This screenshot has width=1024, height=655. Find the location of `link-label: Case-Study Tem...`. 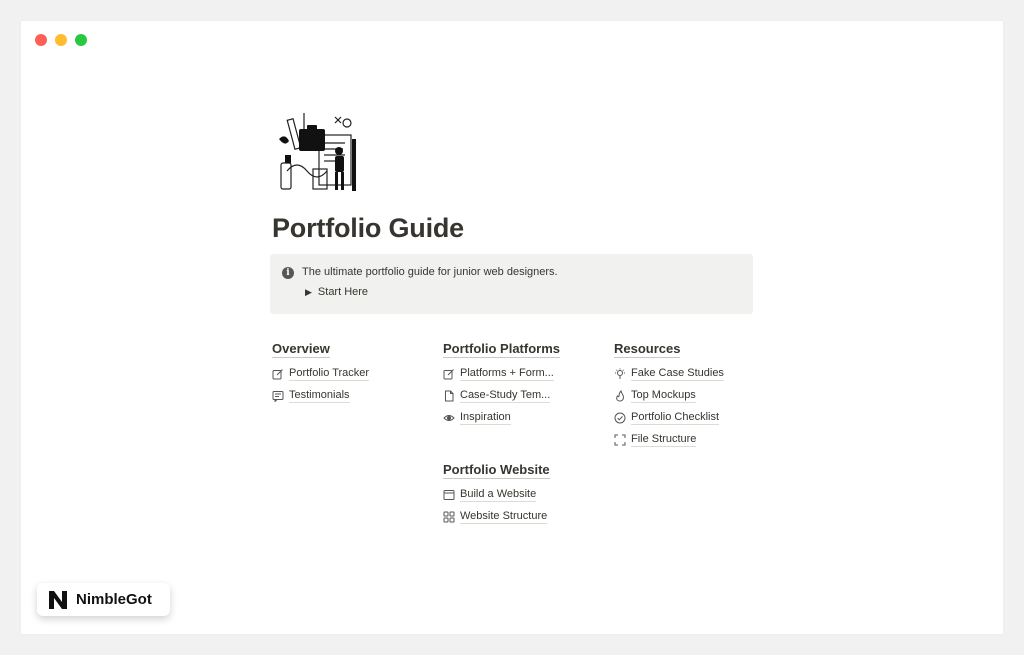

link-label: Case-Study Tem... is located at coordinates (505, 396).